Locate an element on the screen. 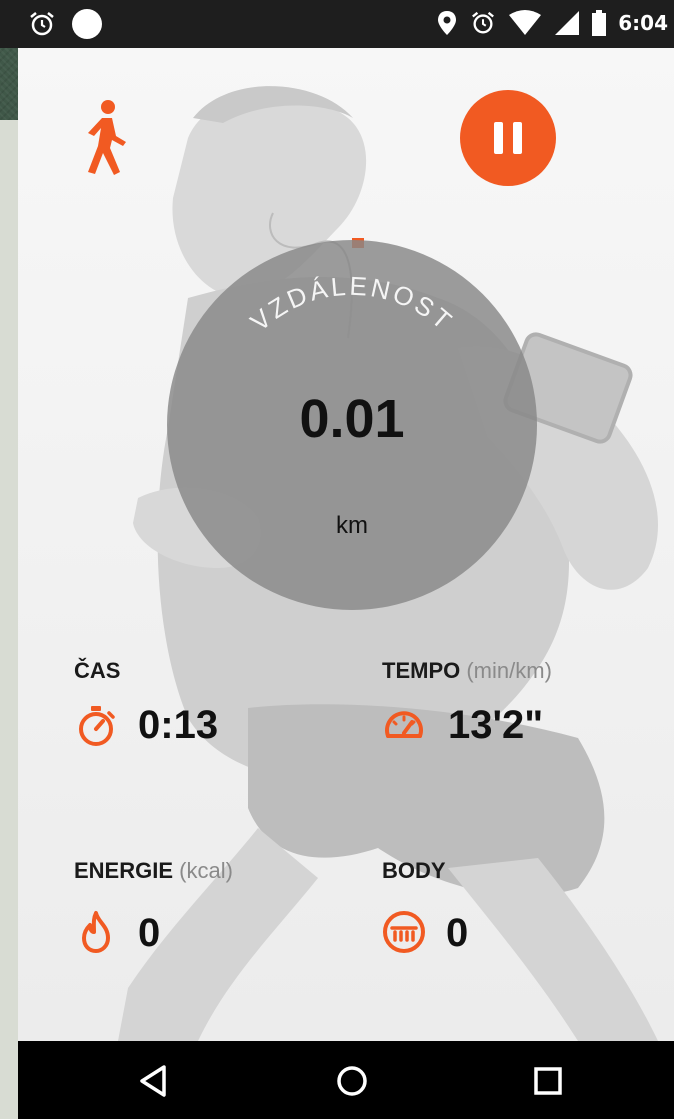 This screenshot has height=1119, width=674. home-icon is located at coordinates (352, 1081).